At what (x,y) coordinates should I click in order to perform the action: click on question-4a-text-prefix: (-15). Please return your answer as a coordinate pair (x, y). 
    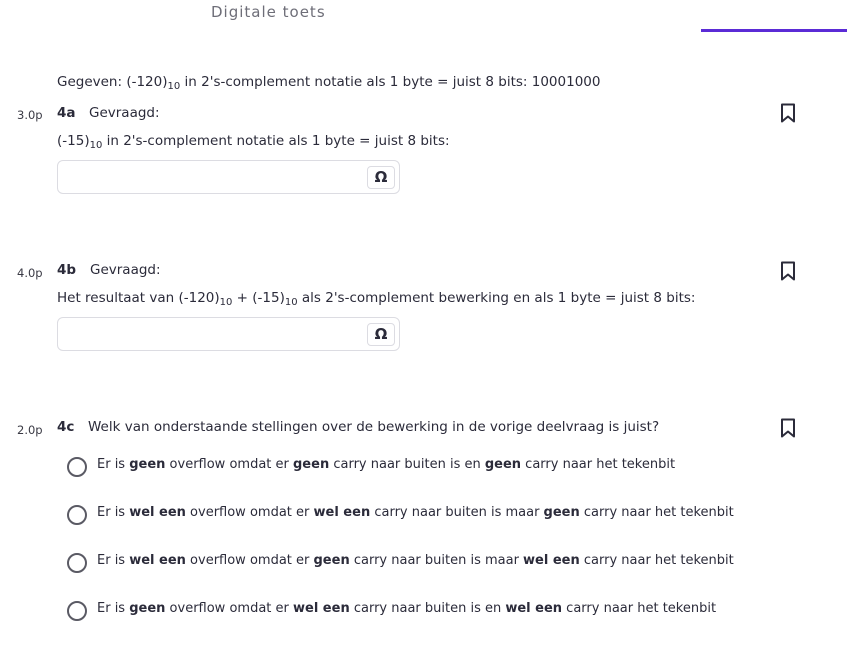
    Looking at the image, I should click on (73, 141).